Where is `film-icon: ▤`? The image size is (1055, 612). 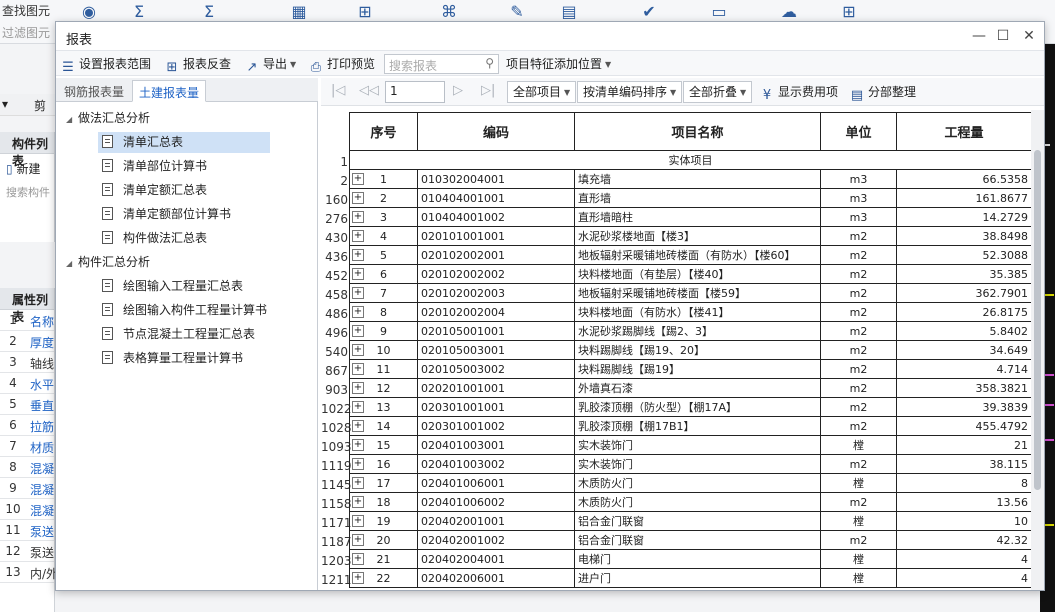 film-icon: ▤ is located at coordinates (569, 11).